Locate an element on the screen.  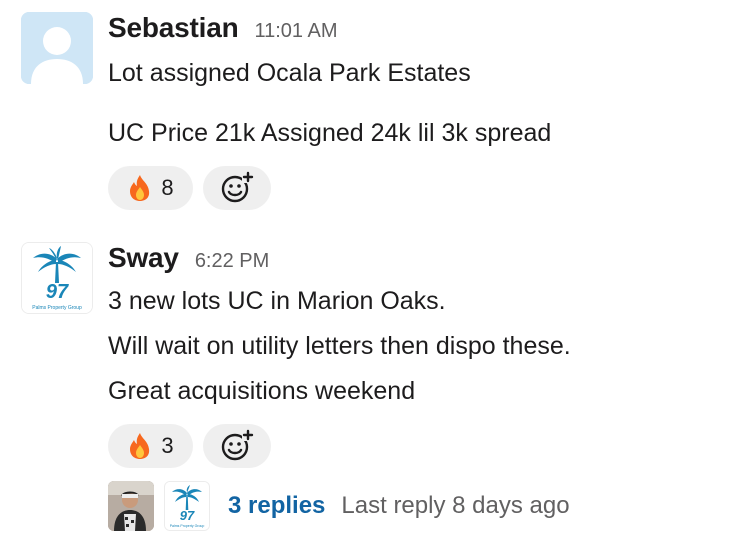
message-header: Sway 6:22 PM is located at coordinates (431, 258).